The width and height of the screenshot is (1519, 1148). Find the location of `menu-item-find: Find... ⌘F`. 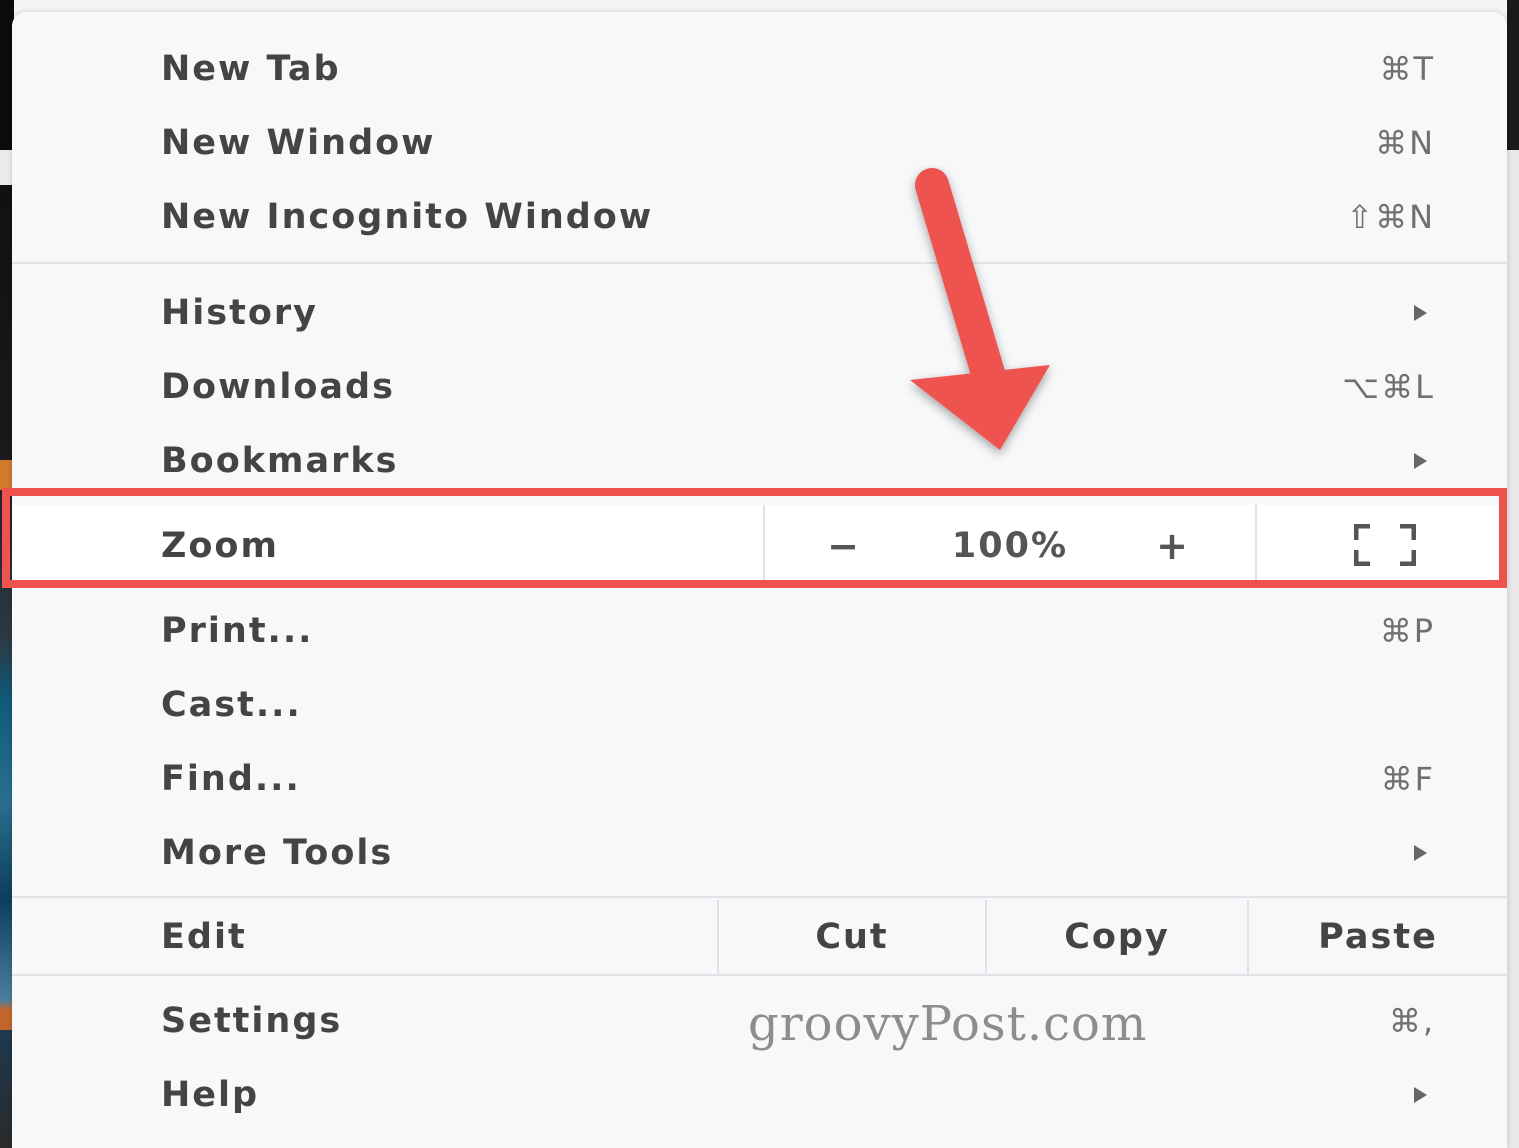

menu-item-find: Find... ⌘F is located at coordinates (759, 779).